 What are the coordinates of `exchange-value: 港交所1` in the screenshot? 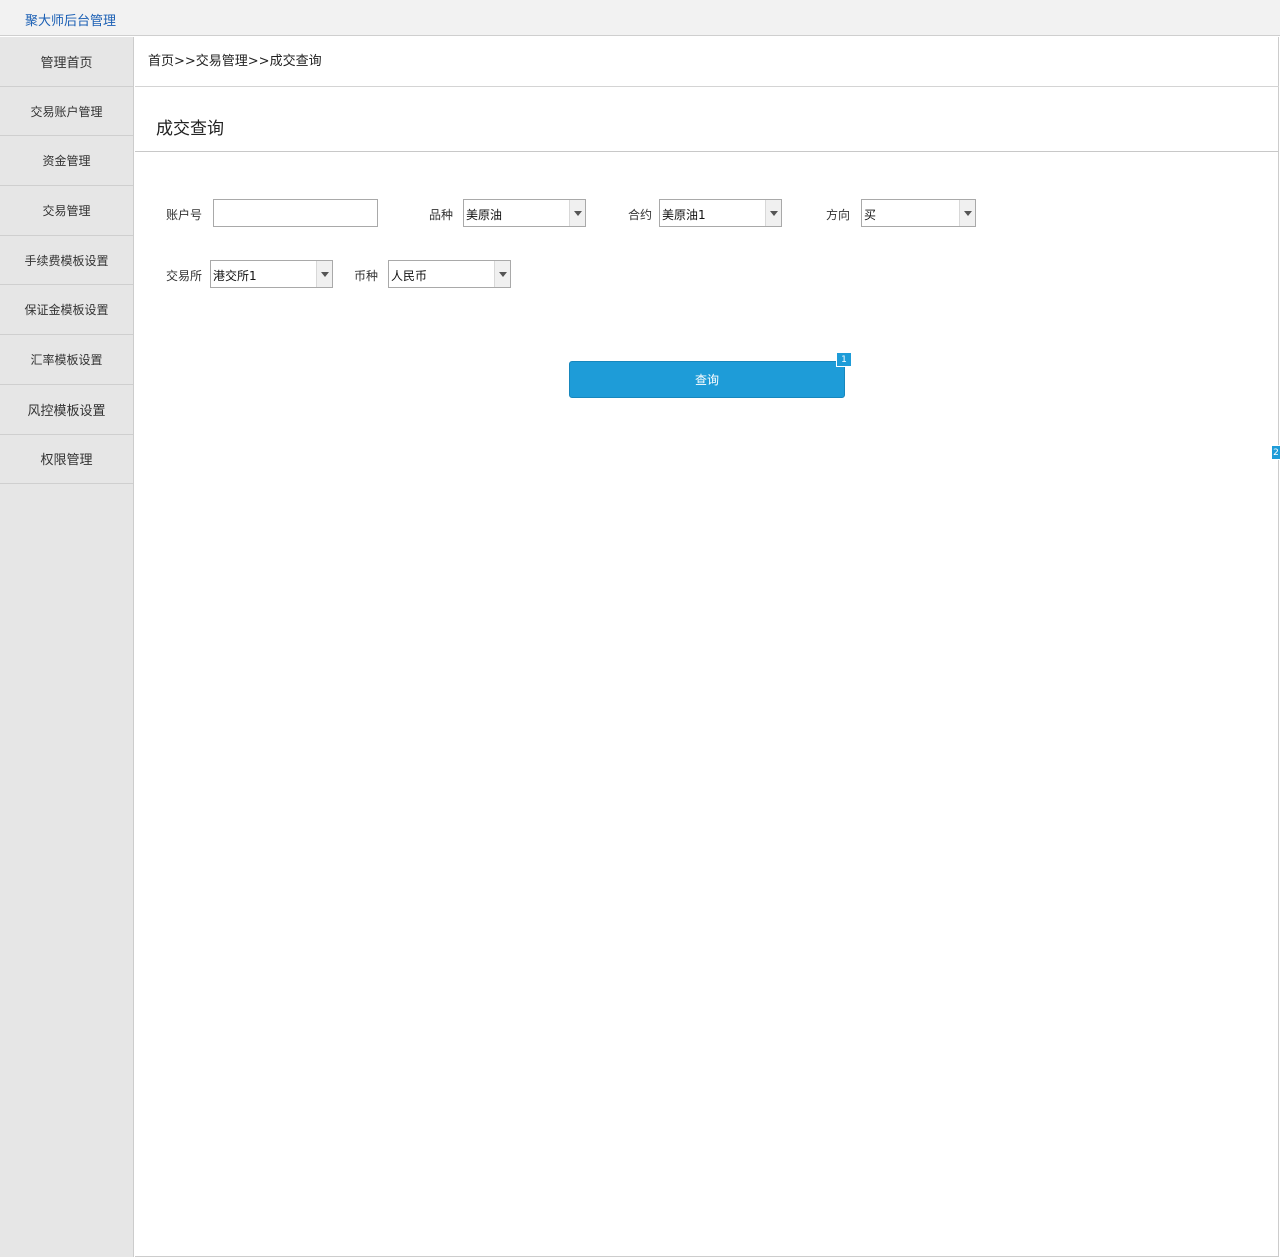 It's located at (235, 276).